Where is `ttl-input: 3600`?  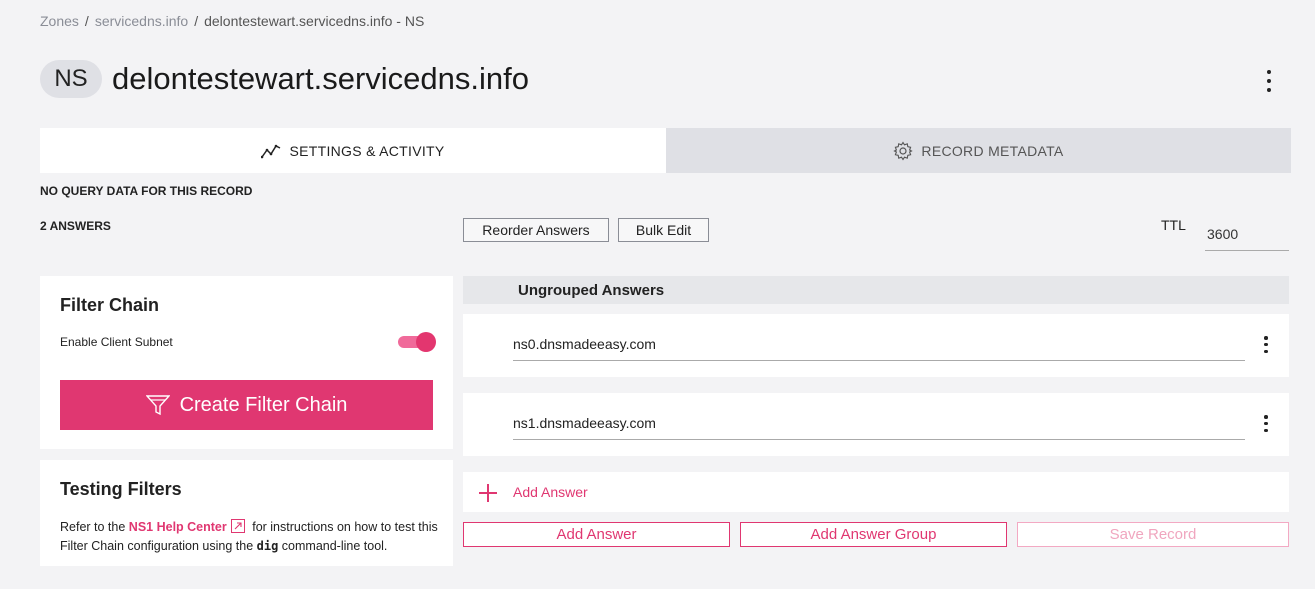 ttl-input: 3600 is located at coordinates (1247, 237).